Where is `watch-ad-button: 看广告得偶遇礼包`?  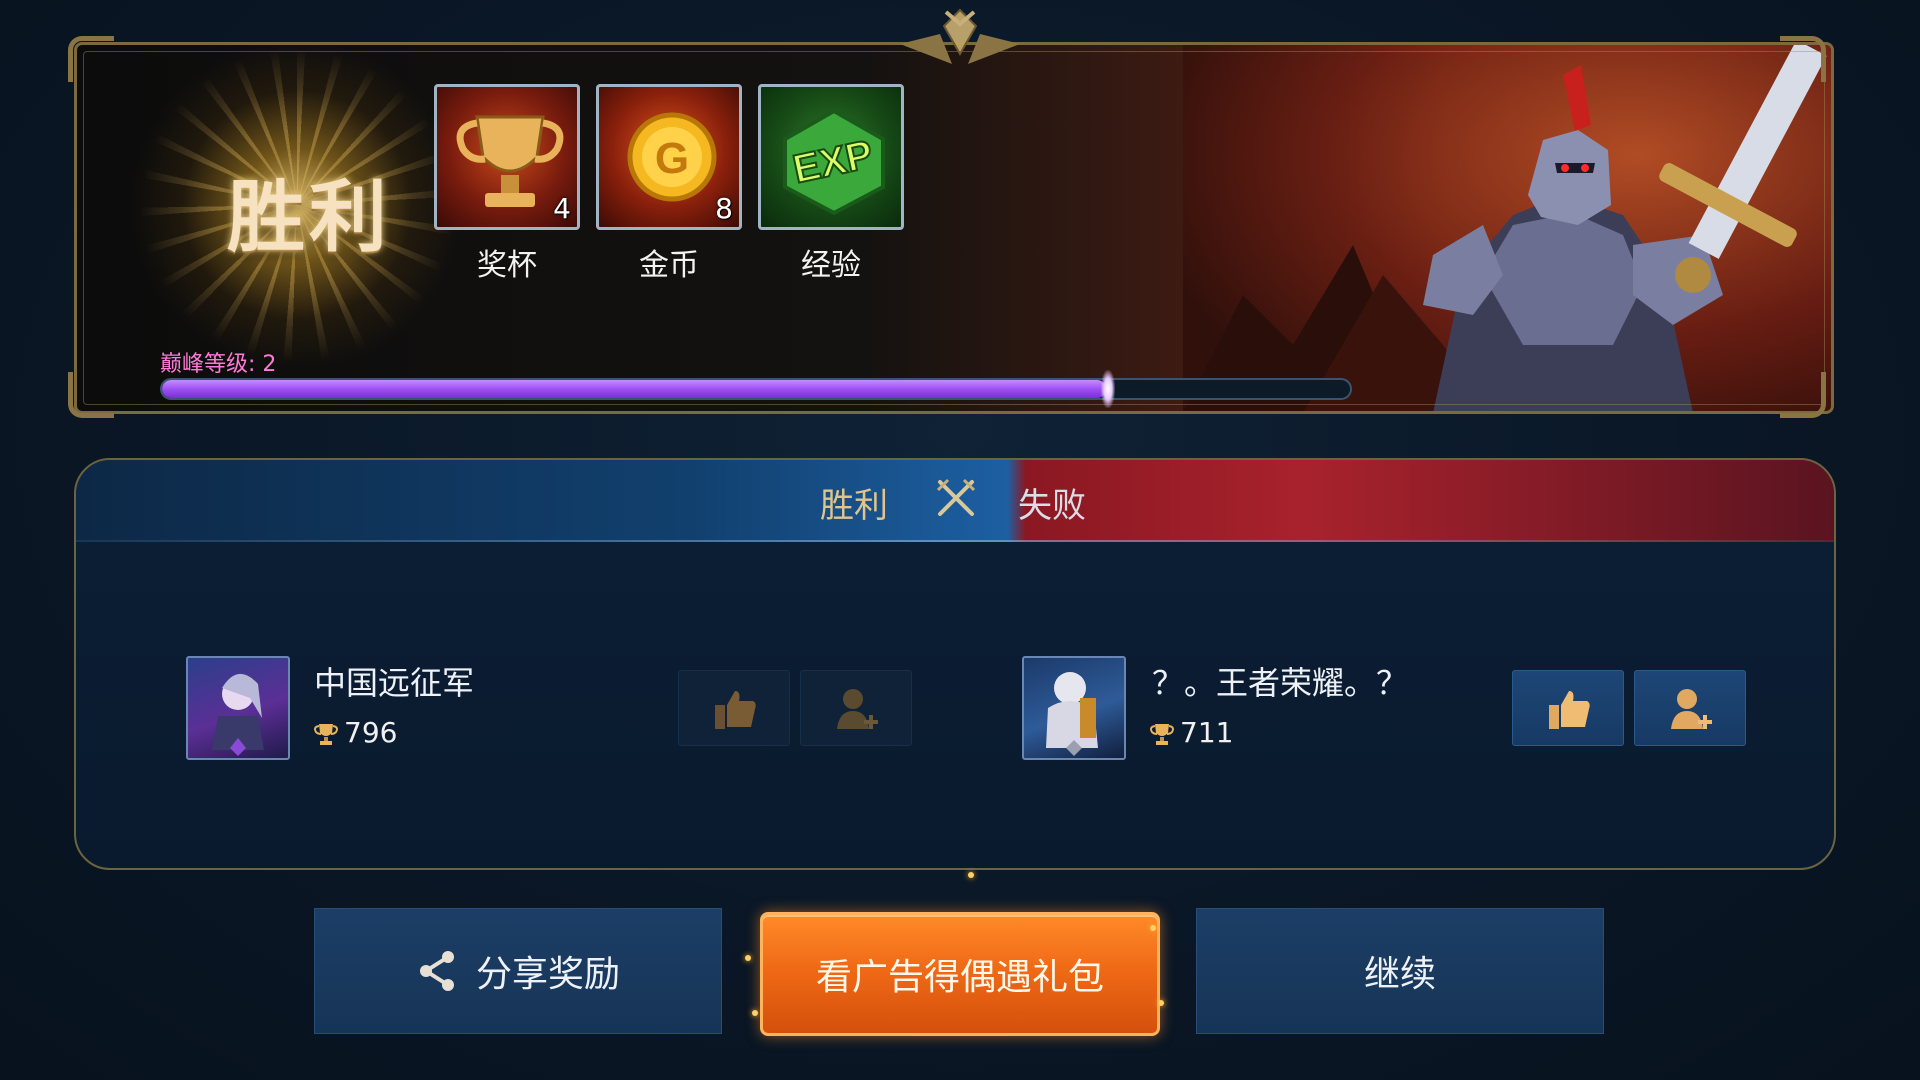 watch-ad-button: 看广告得偶遇礼包 is located at coordinates (960, 974).